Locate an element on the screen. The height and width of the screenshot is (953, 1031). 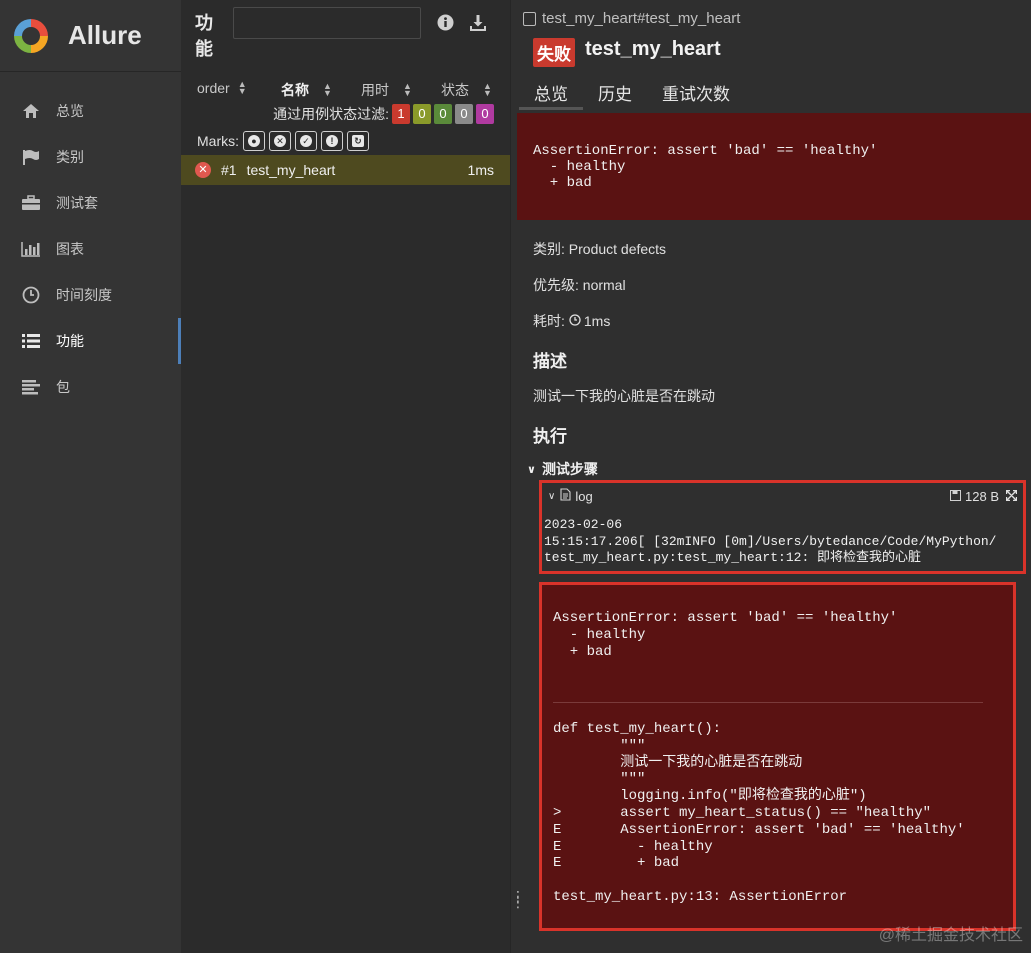
test-order: #1 is located at coordinates (229, 170).